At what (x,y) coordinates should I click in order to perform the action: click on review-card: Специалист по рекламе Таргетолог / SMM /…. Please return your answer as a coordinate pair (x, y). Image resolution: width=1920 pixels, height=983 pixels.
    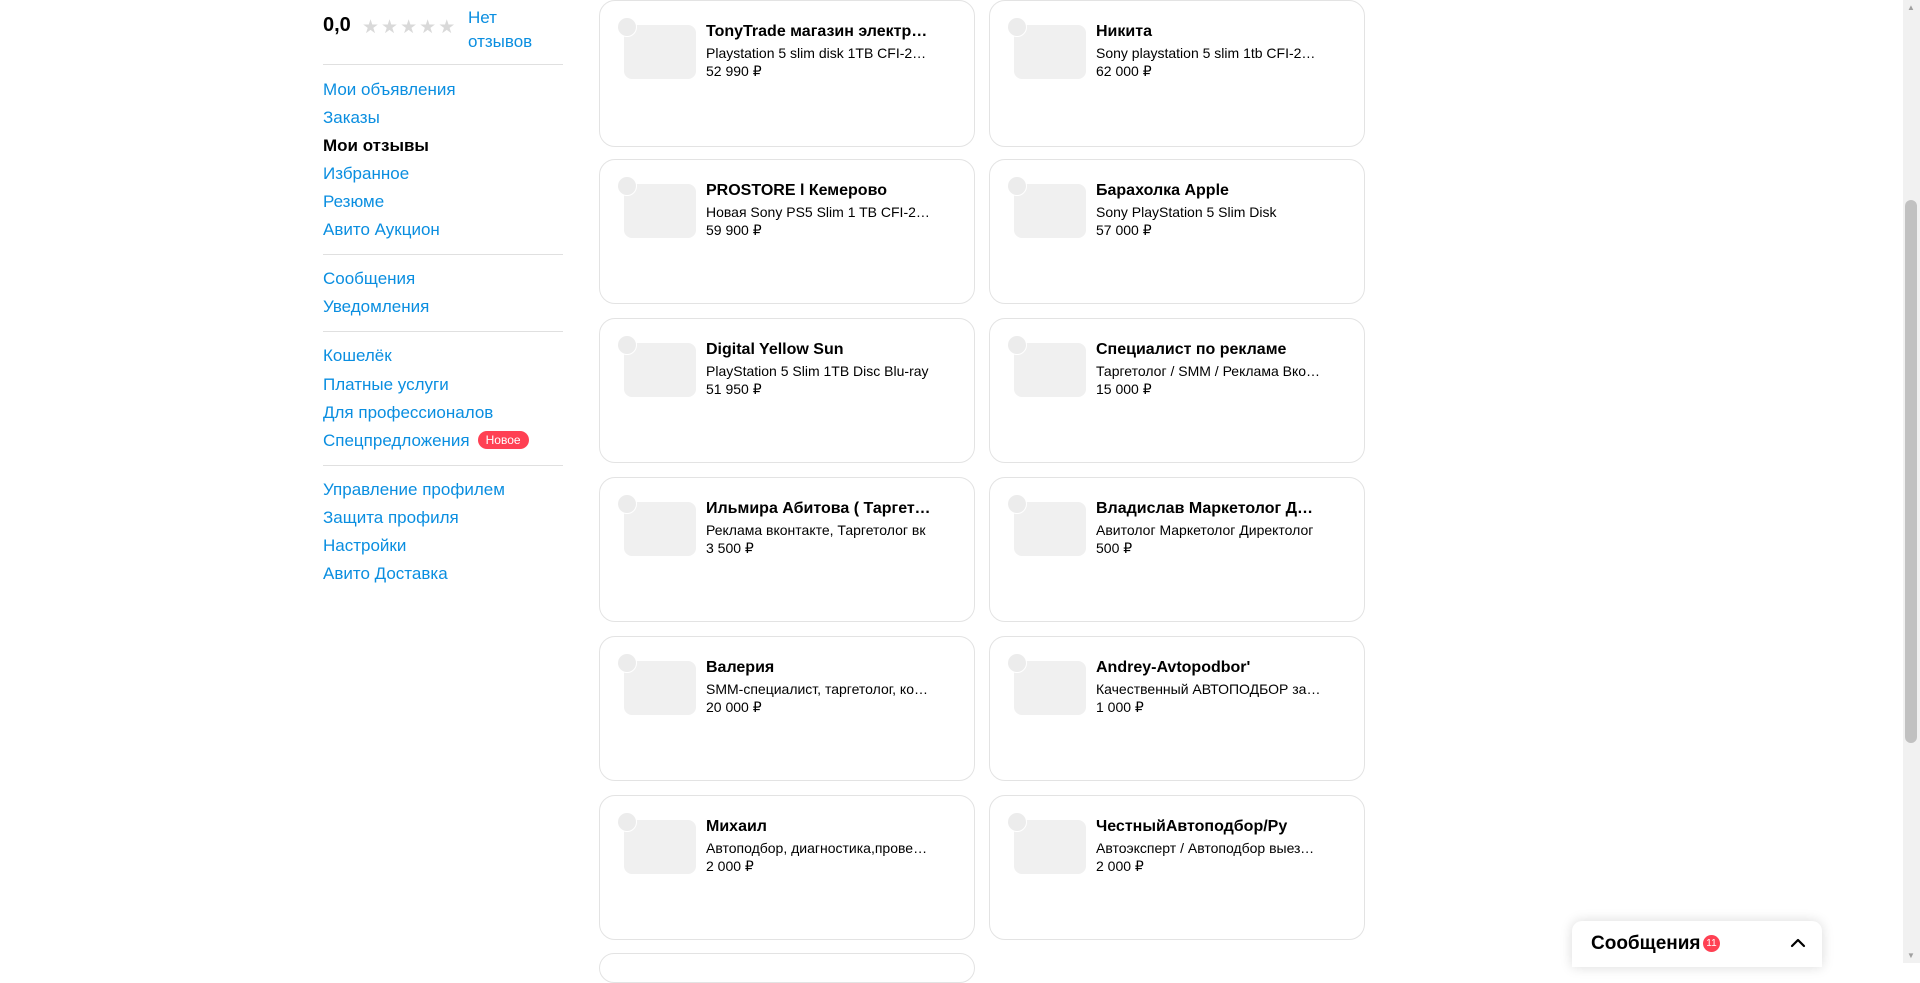
    Looking at the image, I should click on (1177, 390).